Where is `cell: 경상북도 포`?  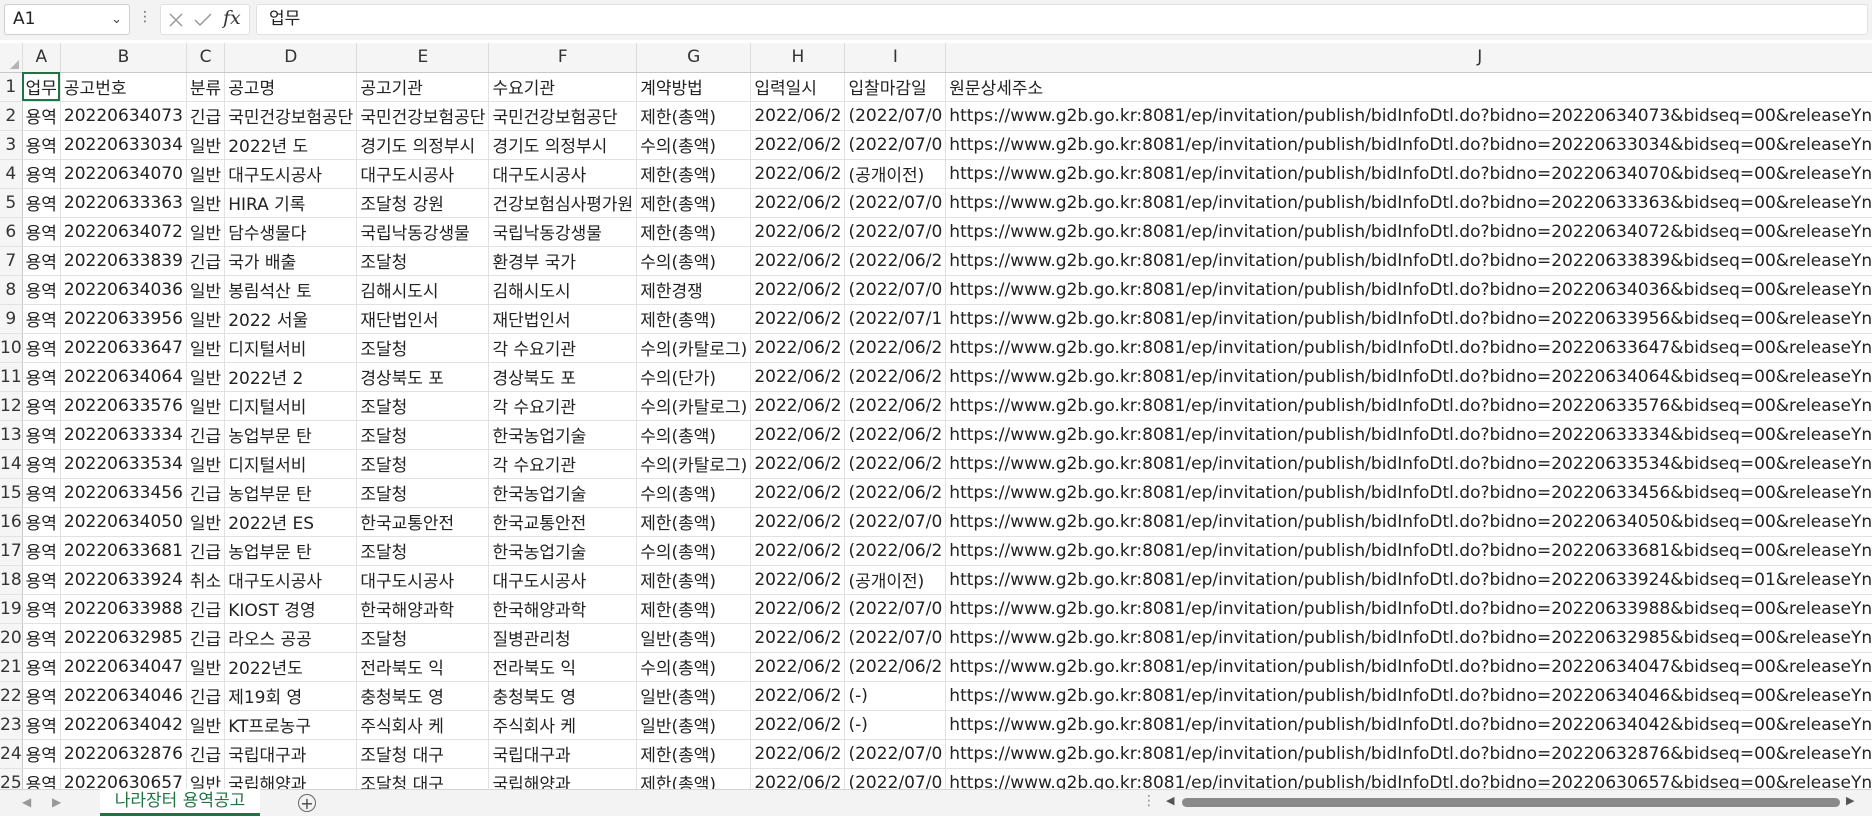 cell: 경상북도 포 is located at coordinates (423, 377).